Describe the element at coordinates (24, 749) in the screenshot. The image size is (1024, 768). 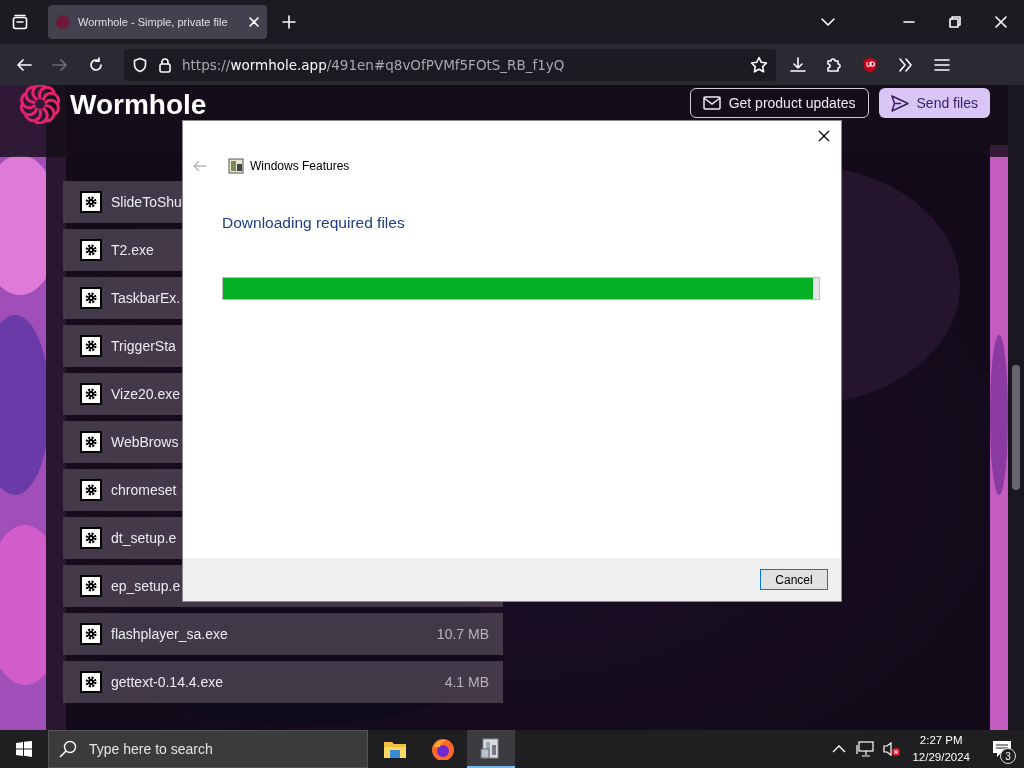
I see `windows-logo-icon` at that location.